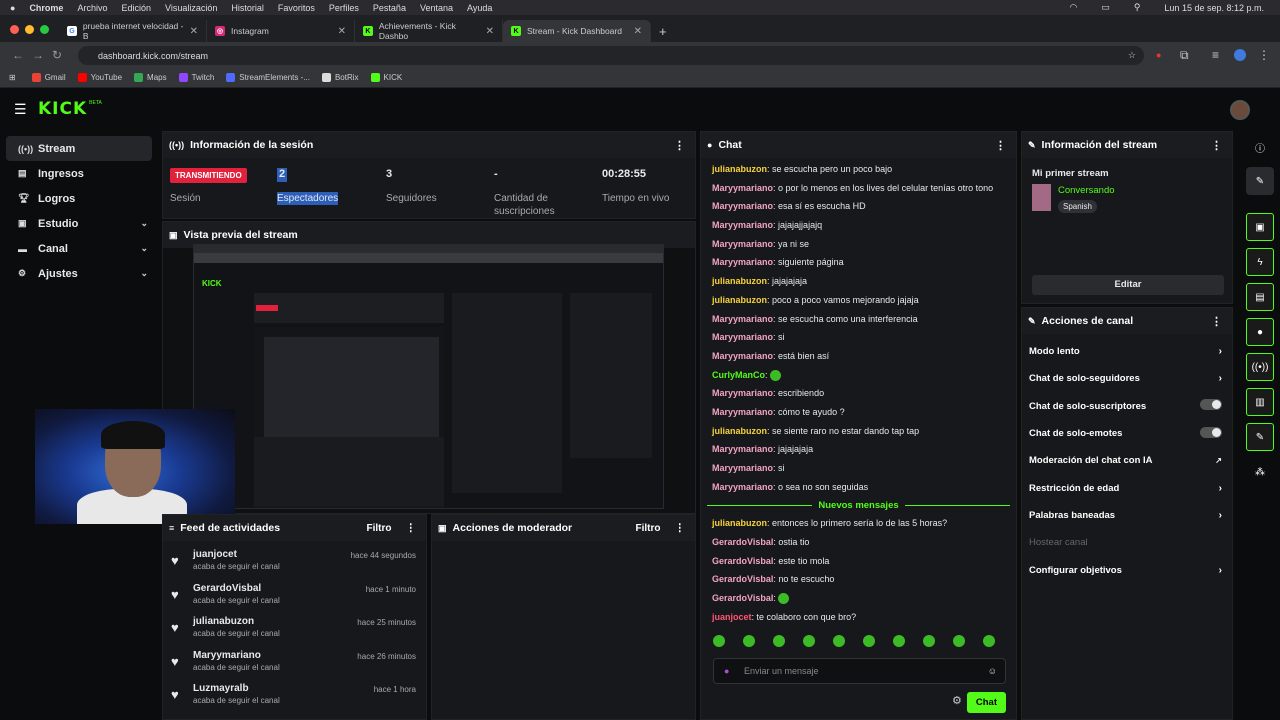 The width and height of the screenshot is (1280, 720). I want to click on chat-message-input: ● Enviar un mensaje ☺, so click(859, 671).